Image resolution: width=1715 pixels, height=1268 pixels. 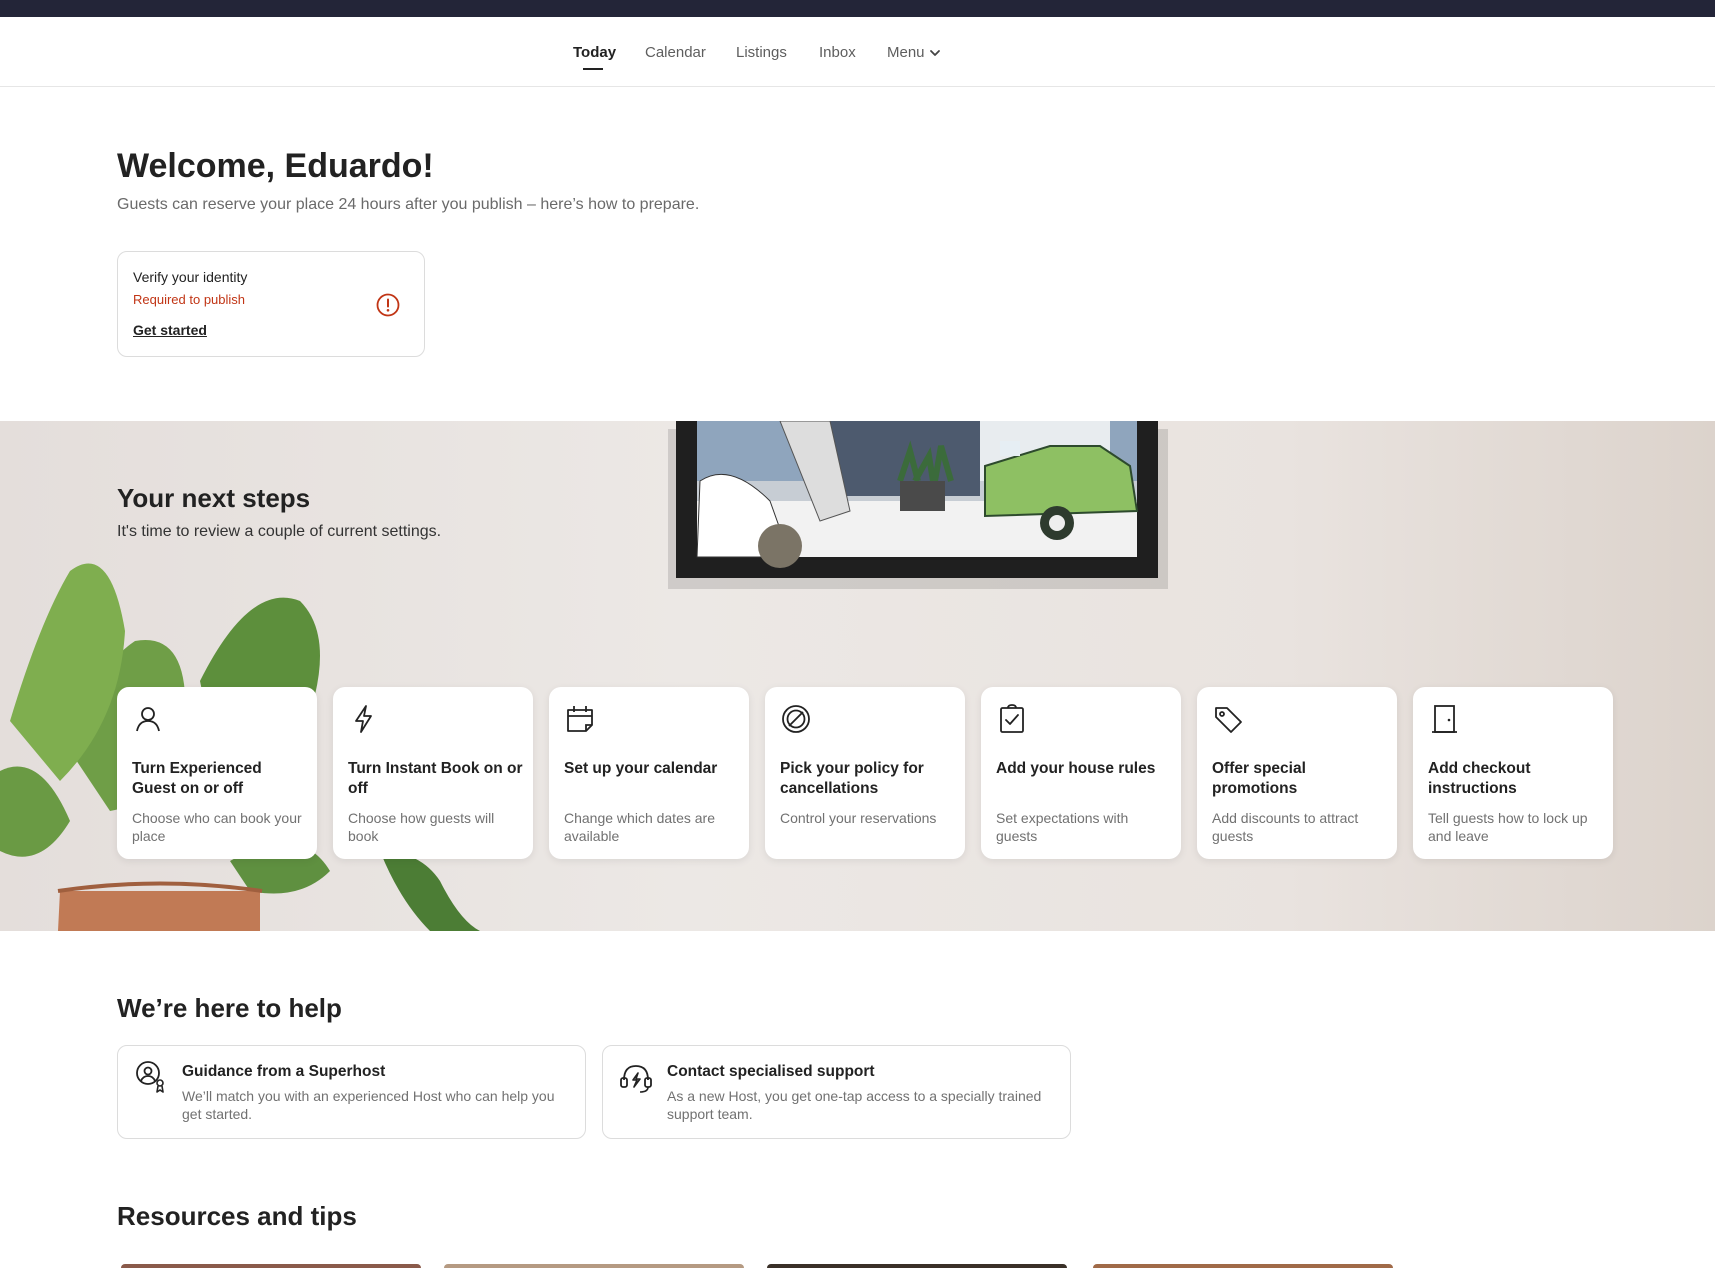 I want to click on help-card-title: Contact specialised support, so click(x=771, y=1071).